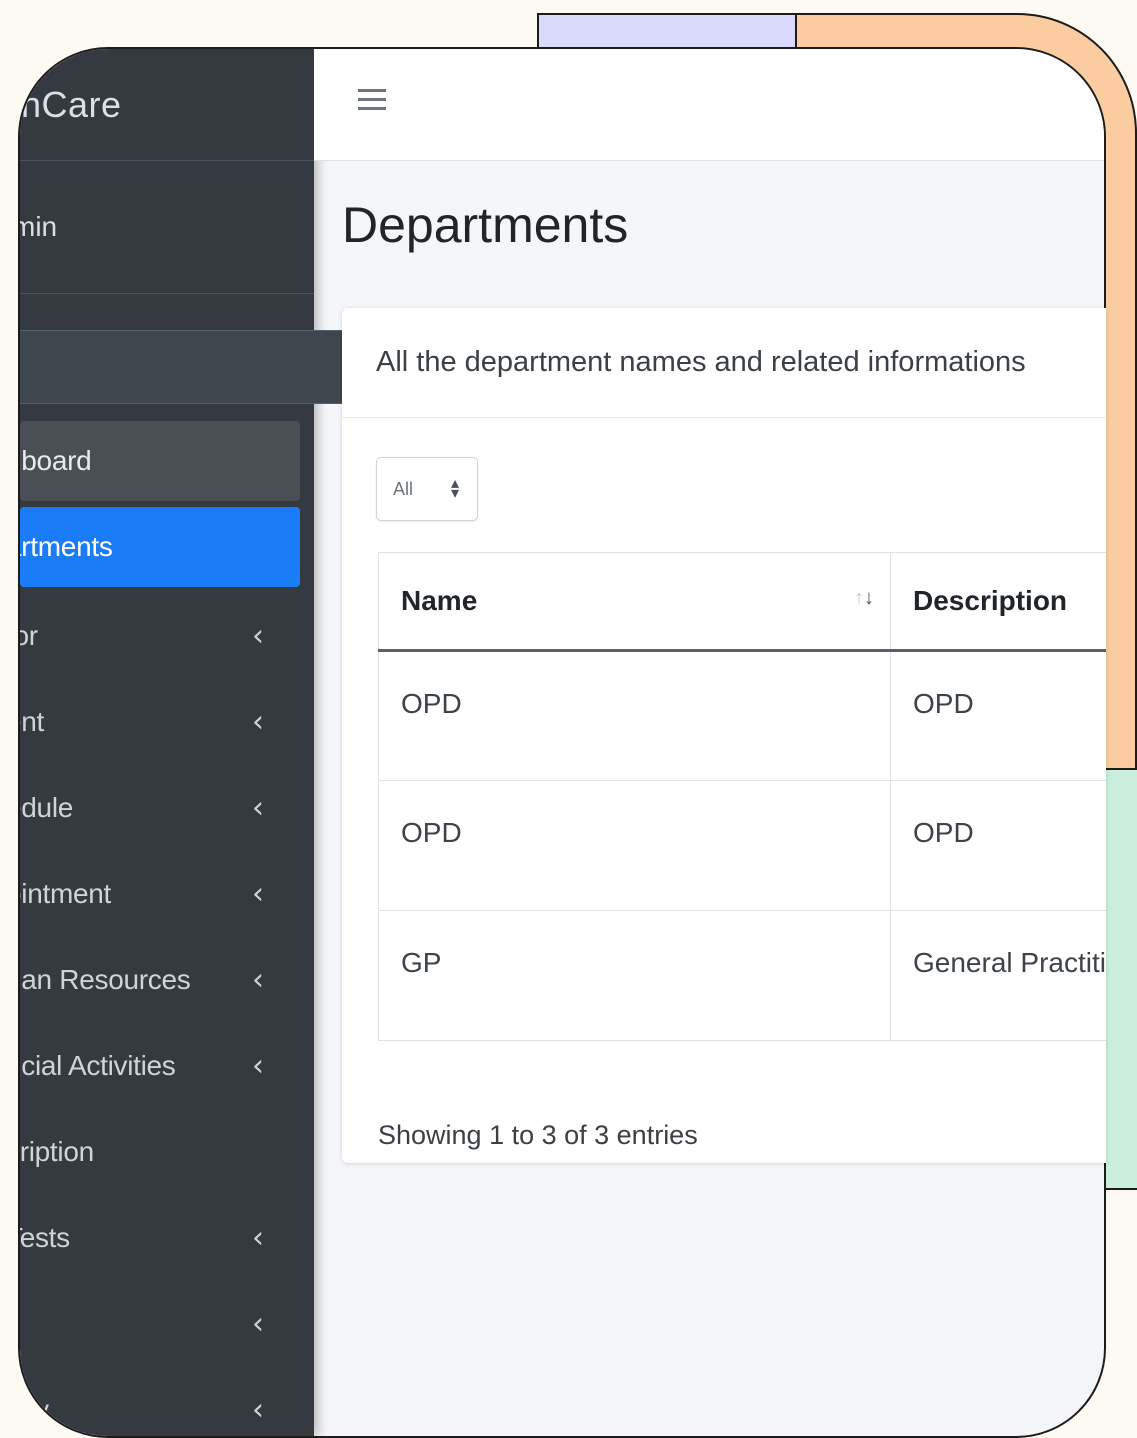 The width and height of the screenshot is (1137, 1438). I want to click on sidebar-item-label: ncial Activities, so click(97, 1065).